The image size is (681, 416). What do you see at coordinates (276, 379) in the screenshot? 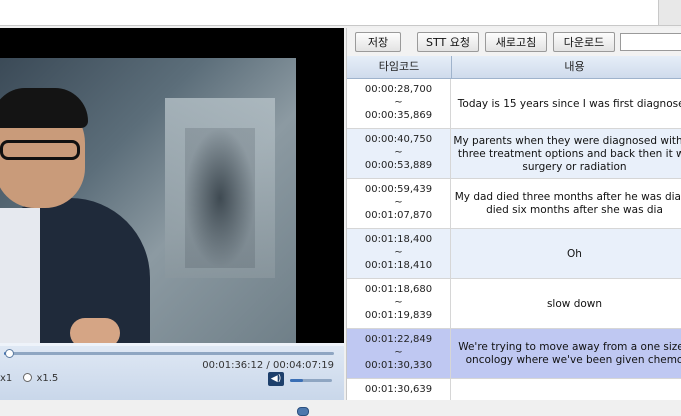
I see `speaker-icon: ◀)` at bounding box center [276, 379].